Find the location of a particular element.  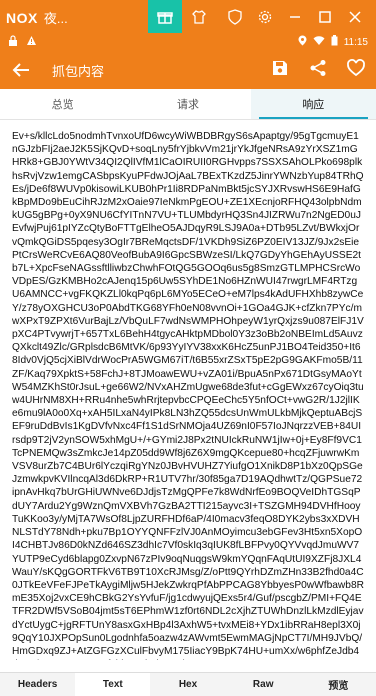

tab-raw: Raw is located at coordinates (263, 684).